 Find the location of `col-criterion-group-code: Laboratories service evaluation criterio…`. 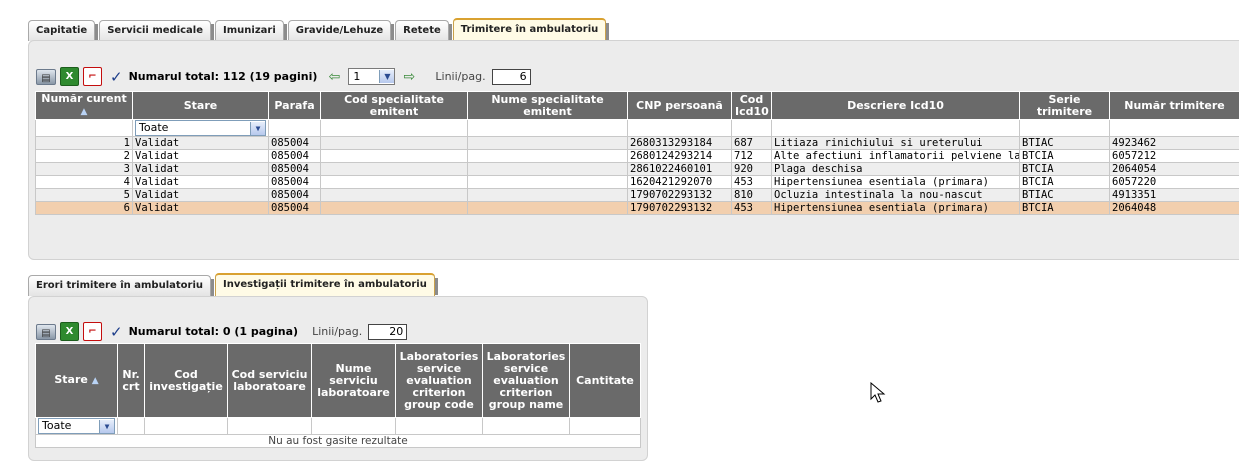

col-criterion-group-code: Laboratories service evaluation criterio… is located at coordinates (439, 380).